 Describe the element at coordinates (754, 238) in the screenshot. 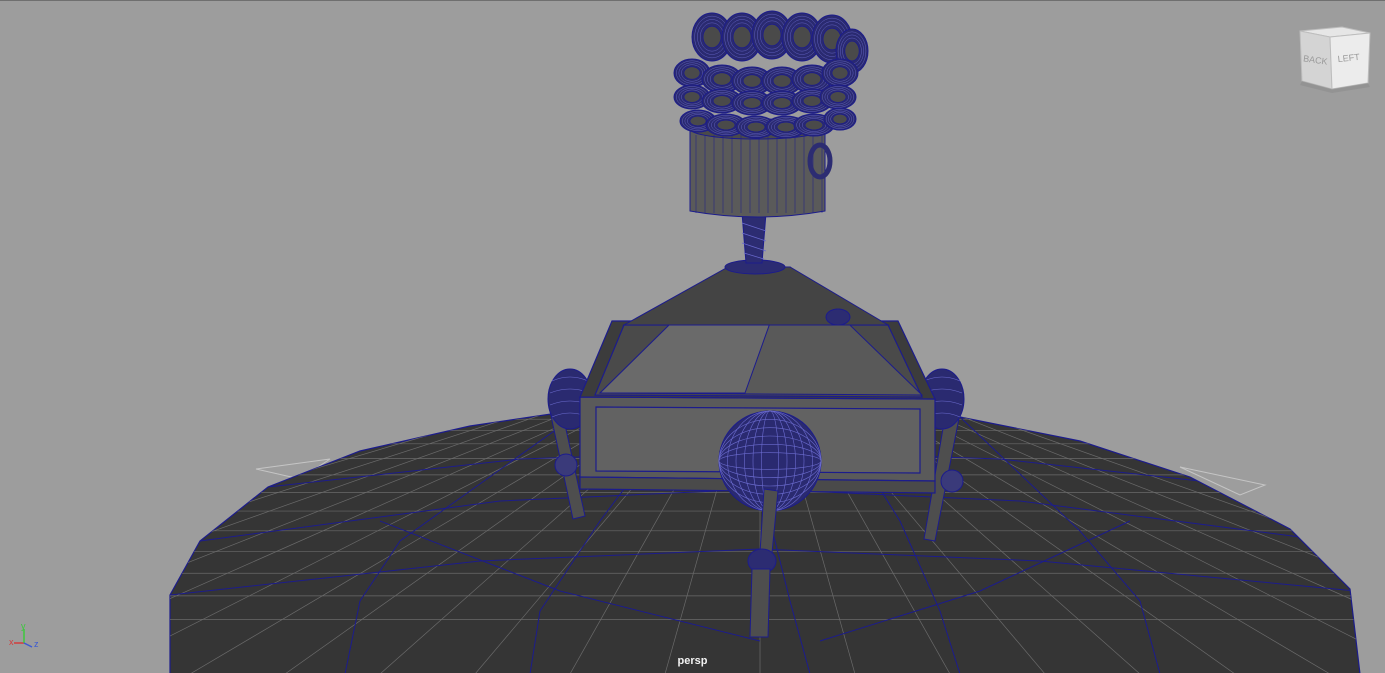

I see `neck-twist` at that location.